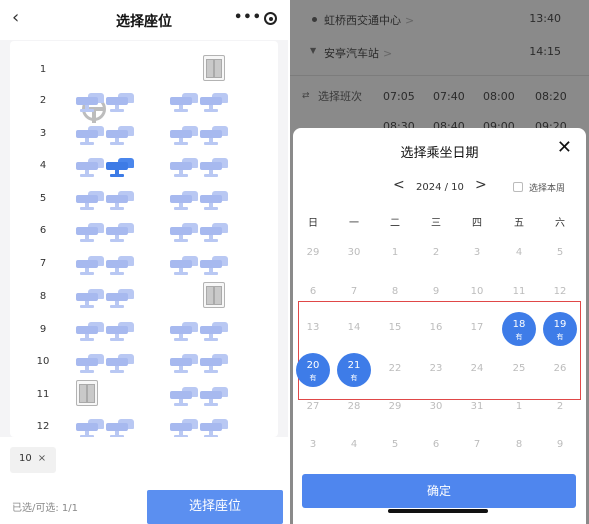 Image resolution: width=589 pixels, height=524 pixels. Describe the element at coordinates (313, 370) in the screenshot. I see `available-date: 20 有` at that location.